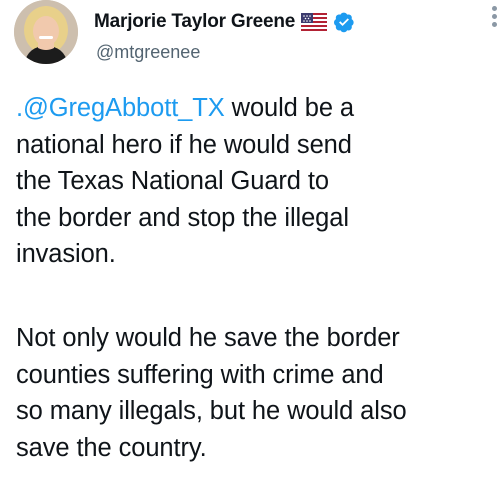  What do you see at coordinates (148, 52) in the screenshot?
I see `author-handle: @mtgreenee` at bounding box center [148, 52].